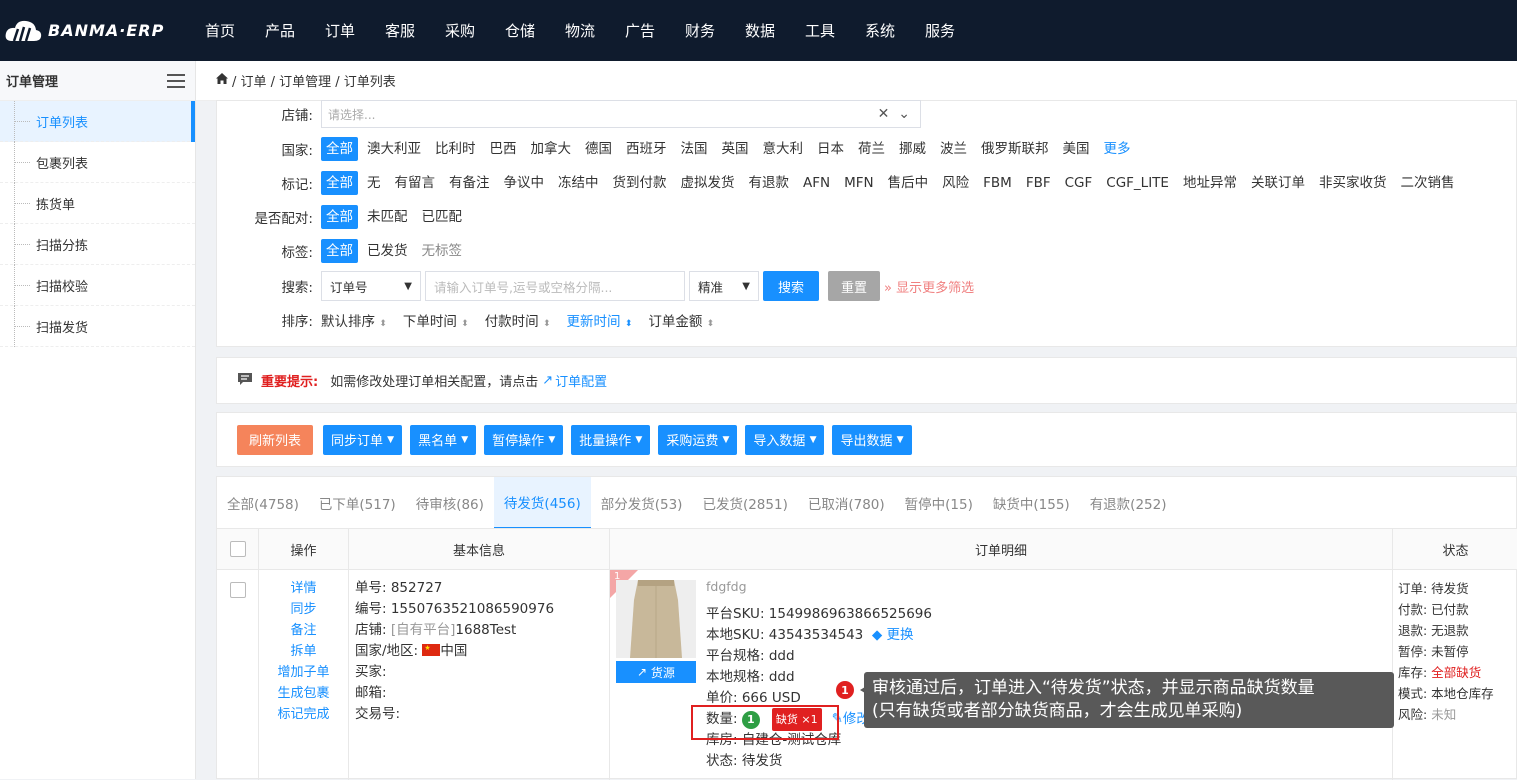  What do you see at coordinates (450, 503) in the screenshot?
I see `tab-pending-review: 待审核(86)` at bounding box center [450, 503].